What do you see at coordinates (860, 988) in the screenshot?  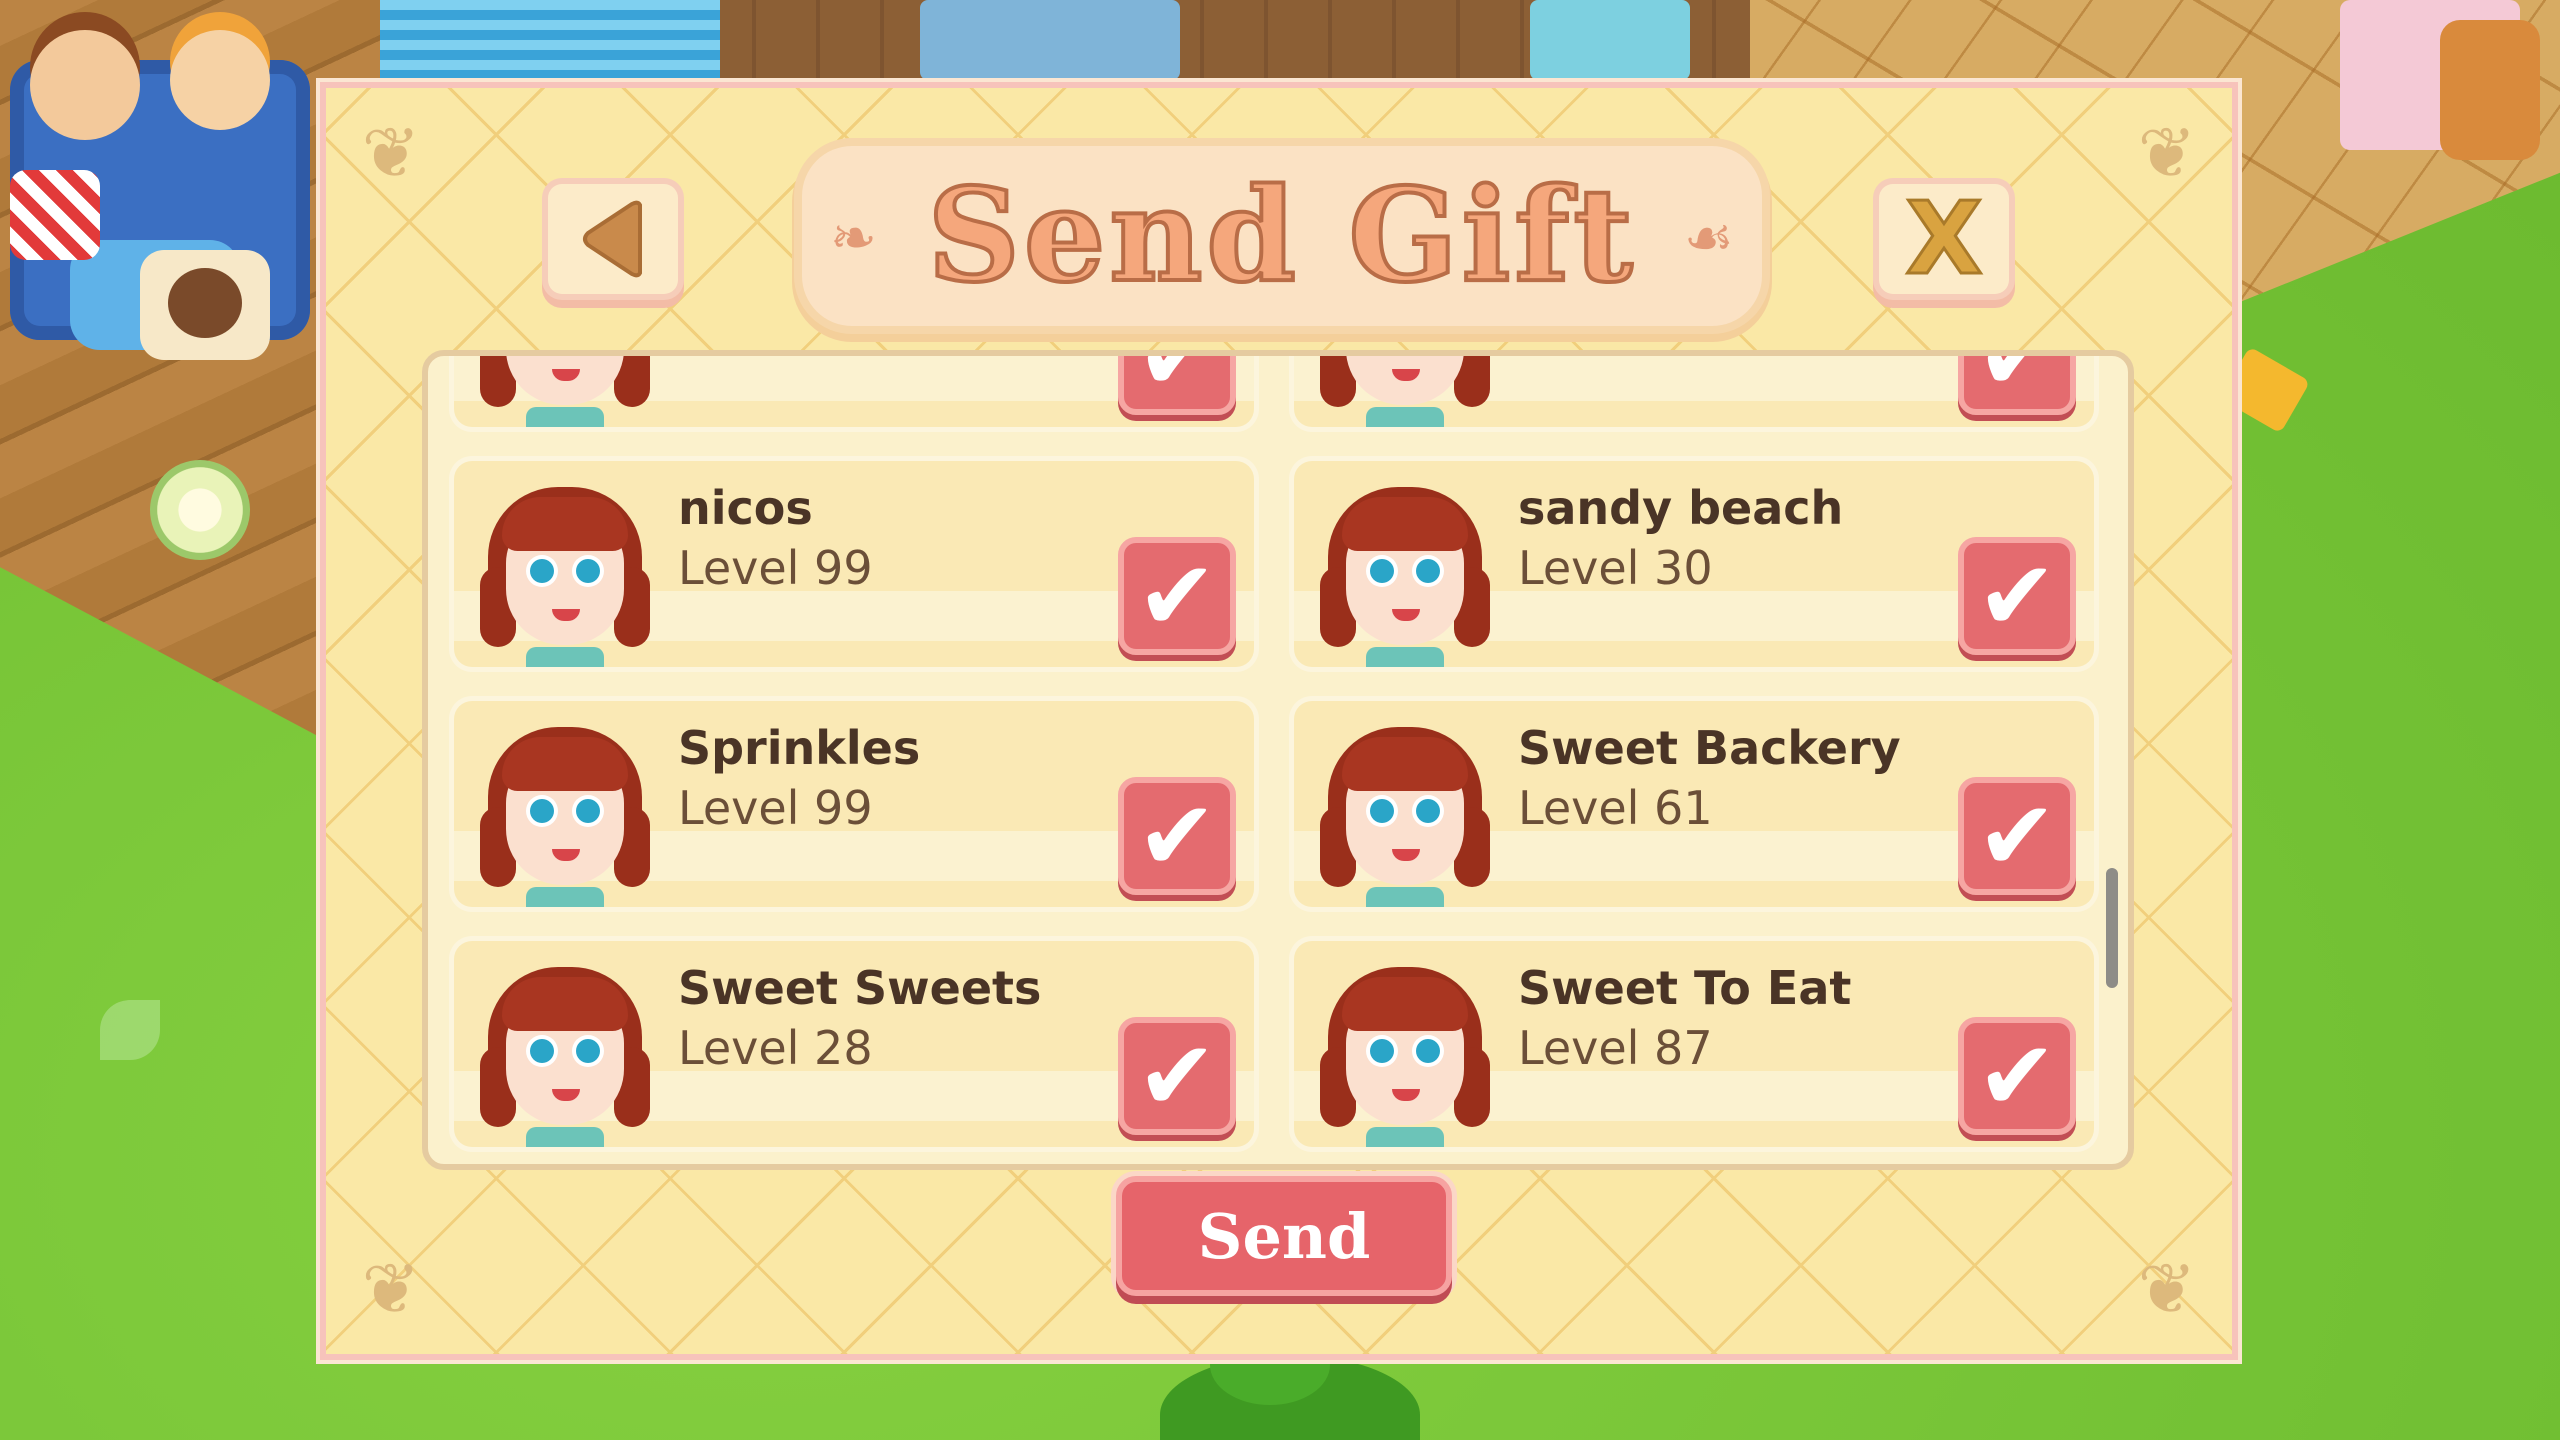 I see `friend-name: Sweet Sweets` at bounding box center [860, 988].